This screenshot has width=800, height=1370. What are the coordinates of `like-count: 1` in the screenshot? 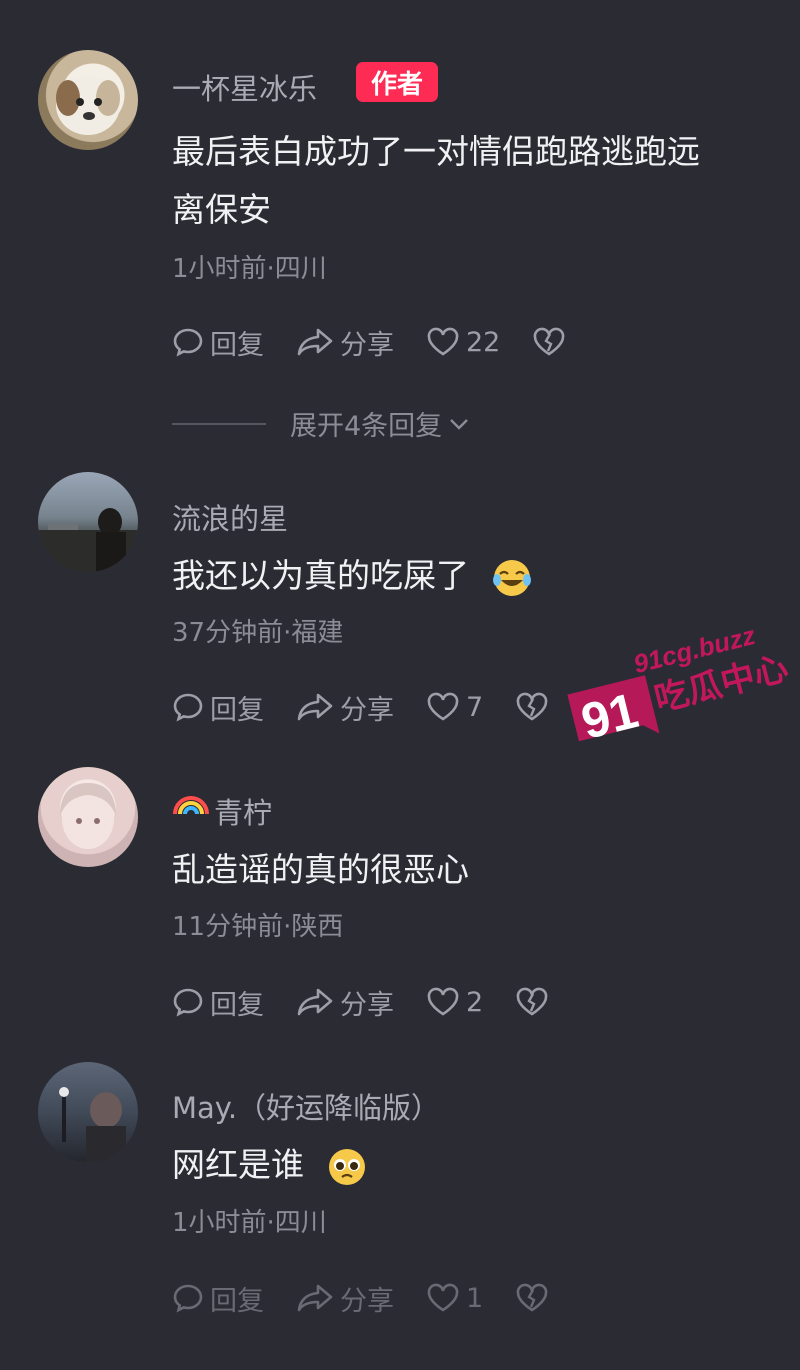 It's located at (475, 1298).